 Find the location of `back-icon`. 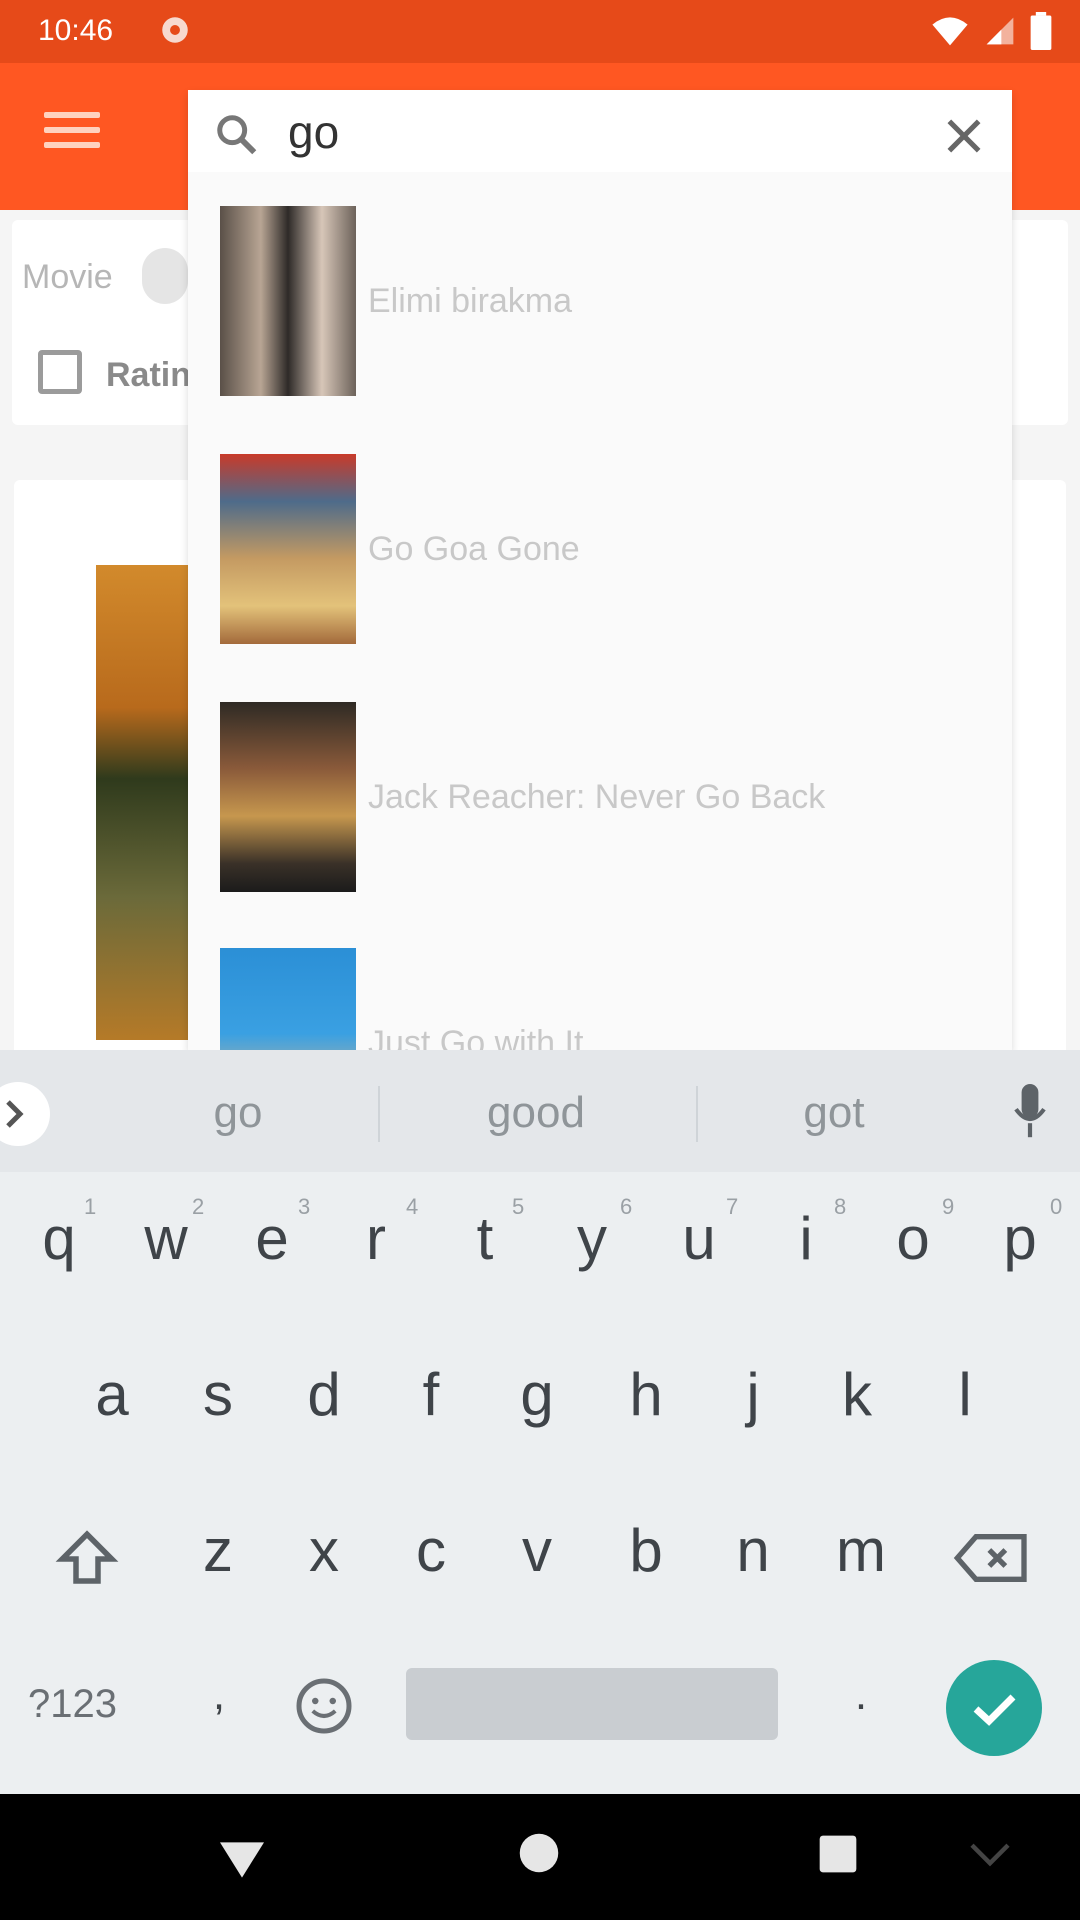

back-icon is located at coordinates (242, 1860).